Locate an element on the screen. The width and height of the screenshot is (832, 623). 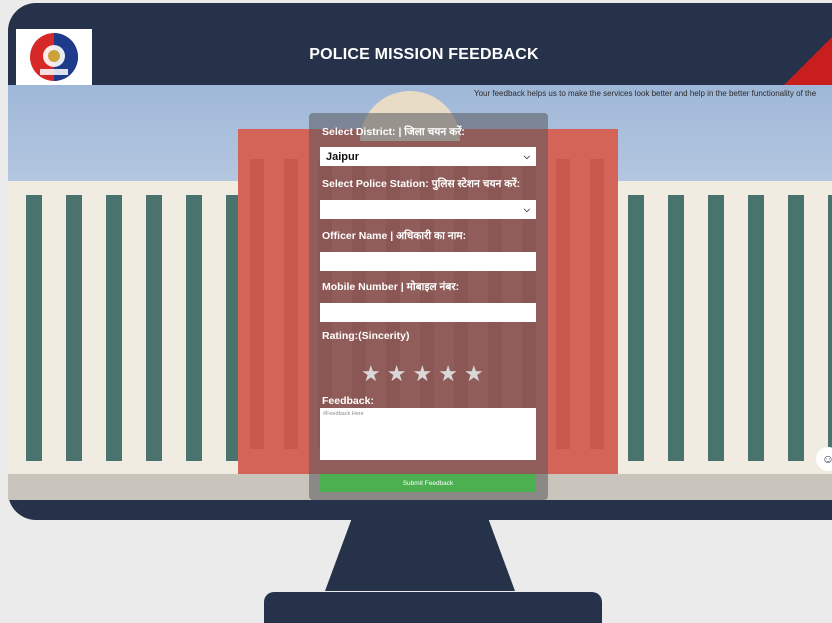
police-station-select: ⌵ is located at coordinates (428, 209).